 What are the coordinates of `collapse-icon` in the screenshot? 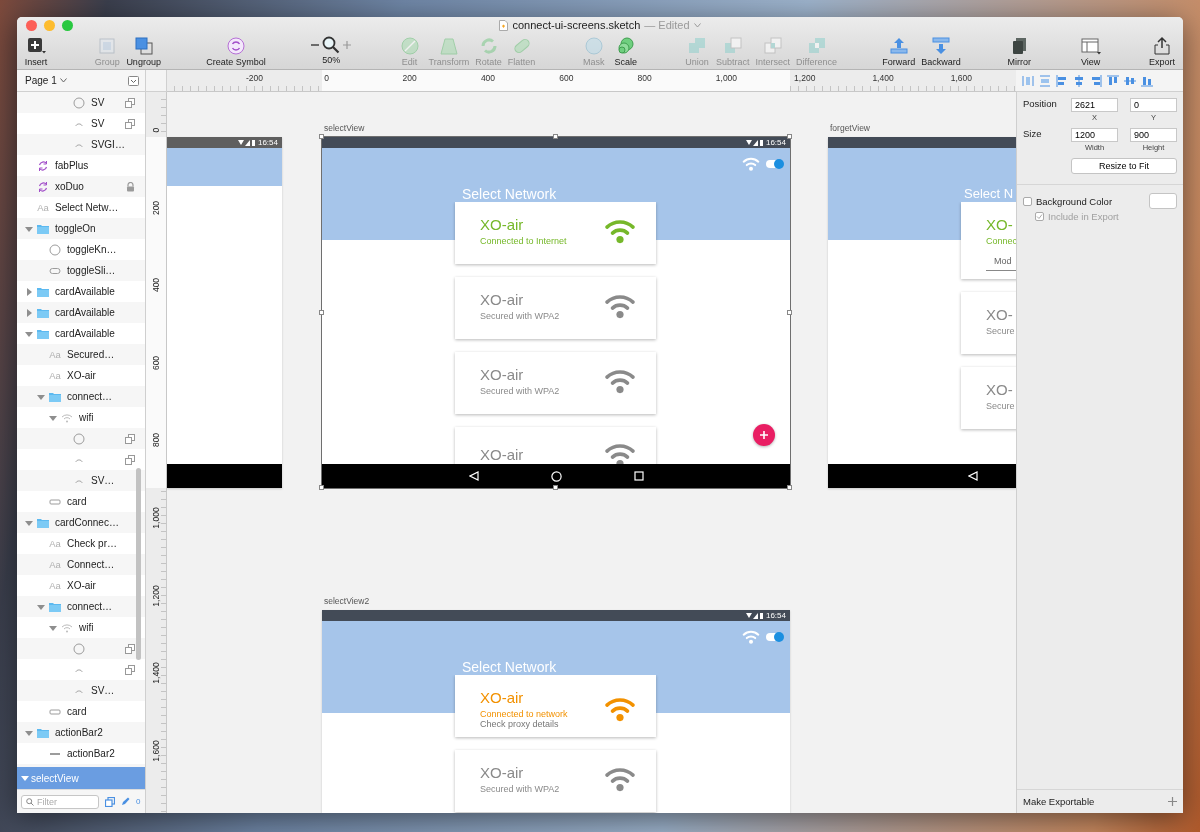 It's located at (133, 80).